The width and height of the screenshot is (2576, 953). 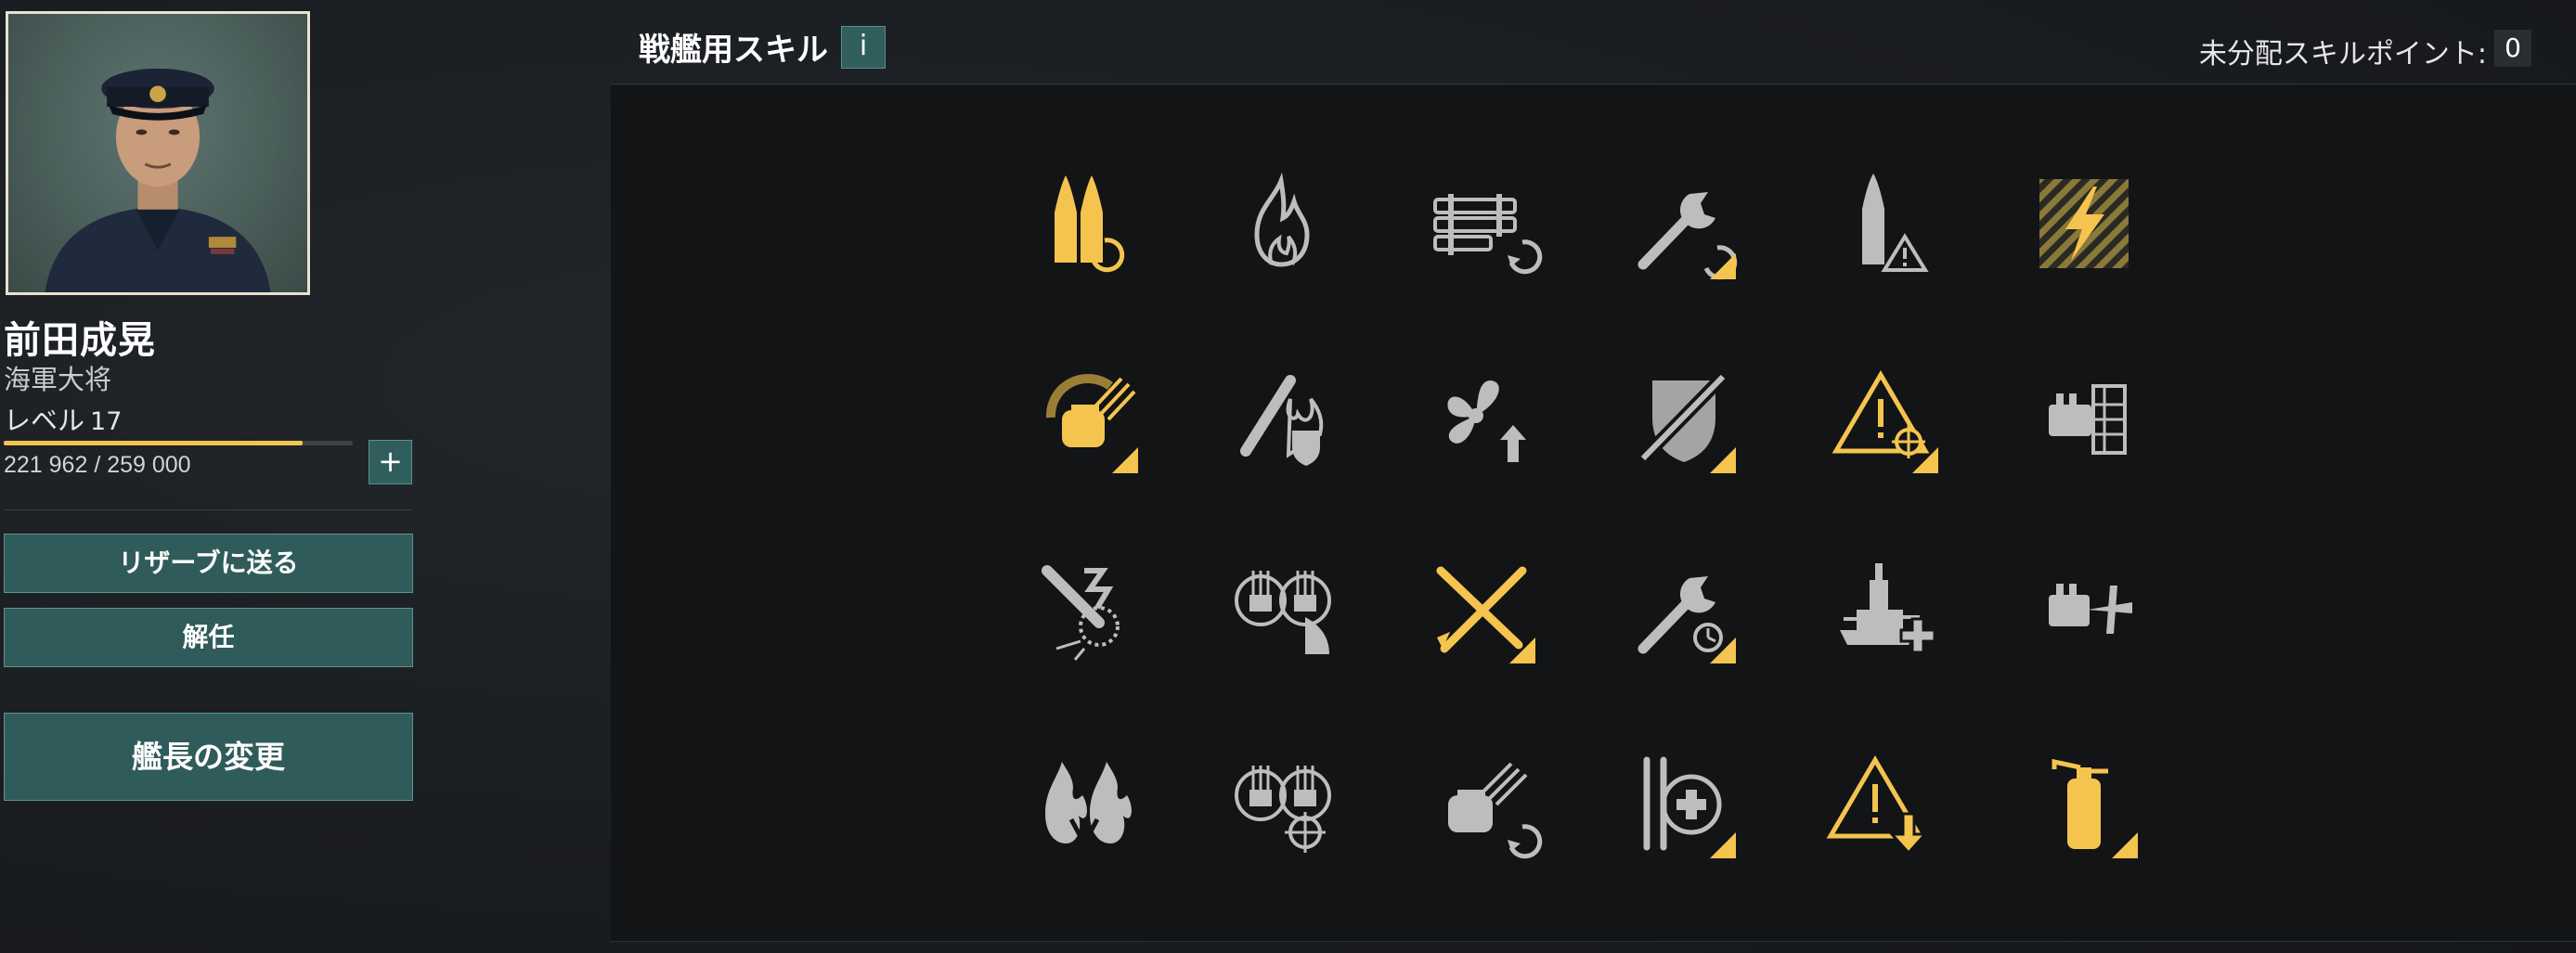 I want to click on skill-secondary-battery, so click(x=2084, y=418).